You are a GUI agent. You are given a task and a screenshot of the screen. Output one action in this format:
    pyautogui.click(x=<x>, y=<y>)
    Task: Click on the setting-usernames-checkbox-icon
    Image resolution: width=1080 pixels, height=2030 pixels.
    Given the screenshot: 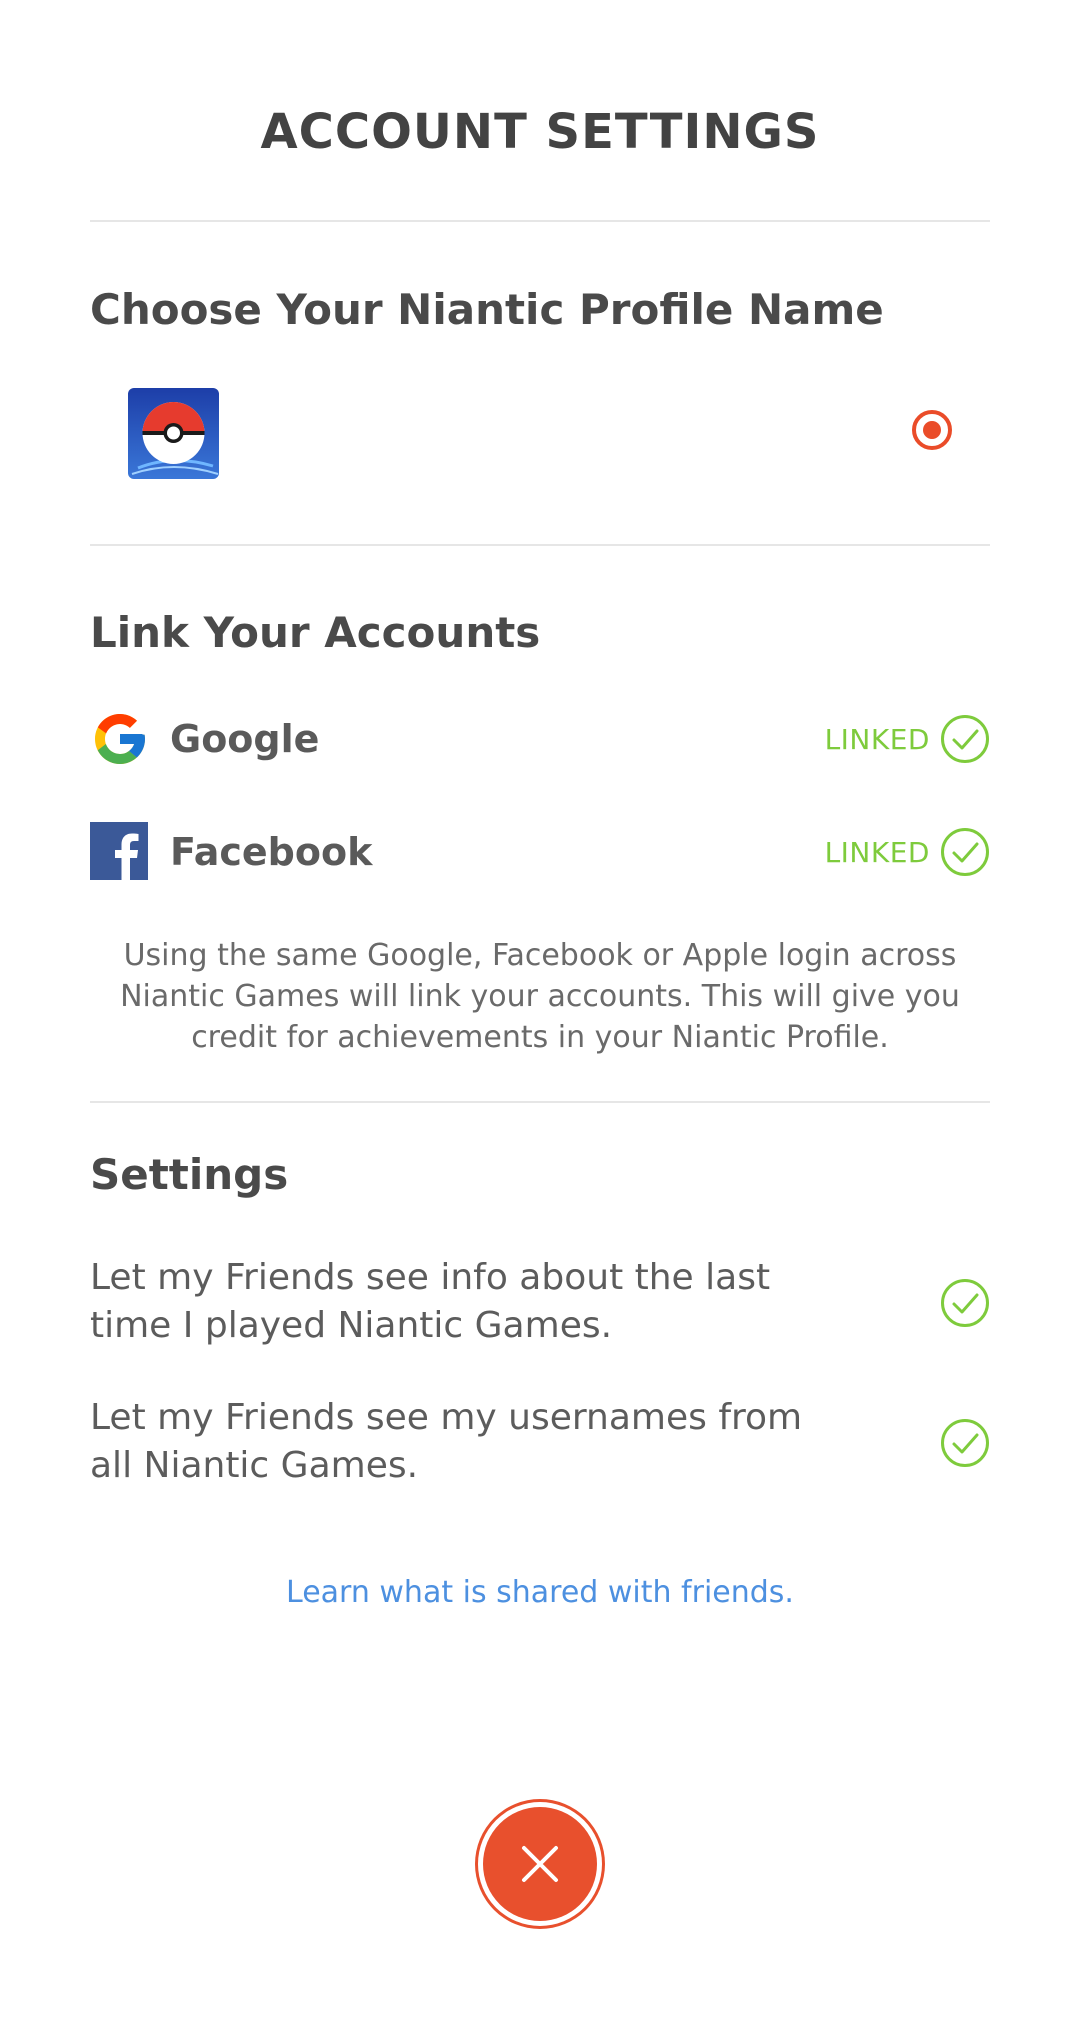 What is the action you would take?
    pyautogui.click(x=965, y=1443)
    